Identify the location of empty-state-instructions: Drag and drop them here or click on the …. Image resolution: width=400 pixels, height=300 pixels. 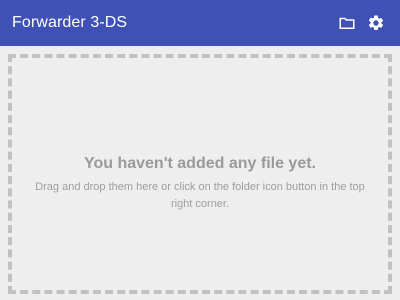
(200, 195).